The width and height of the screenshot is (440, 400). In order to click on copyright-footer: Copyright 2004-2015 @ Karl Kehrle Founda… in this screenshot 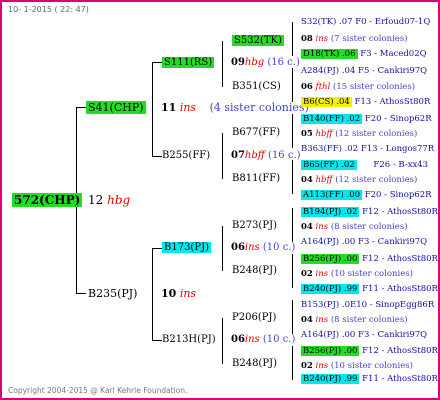, I will do `click(98, 390)`.